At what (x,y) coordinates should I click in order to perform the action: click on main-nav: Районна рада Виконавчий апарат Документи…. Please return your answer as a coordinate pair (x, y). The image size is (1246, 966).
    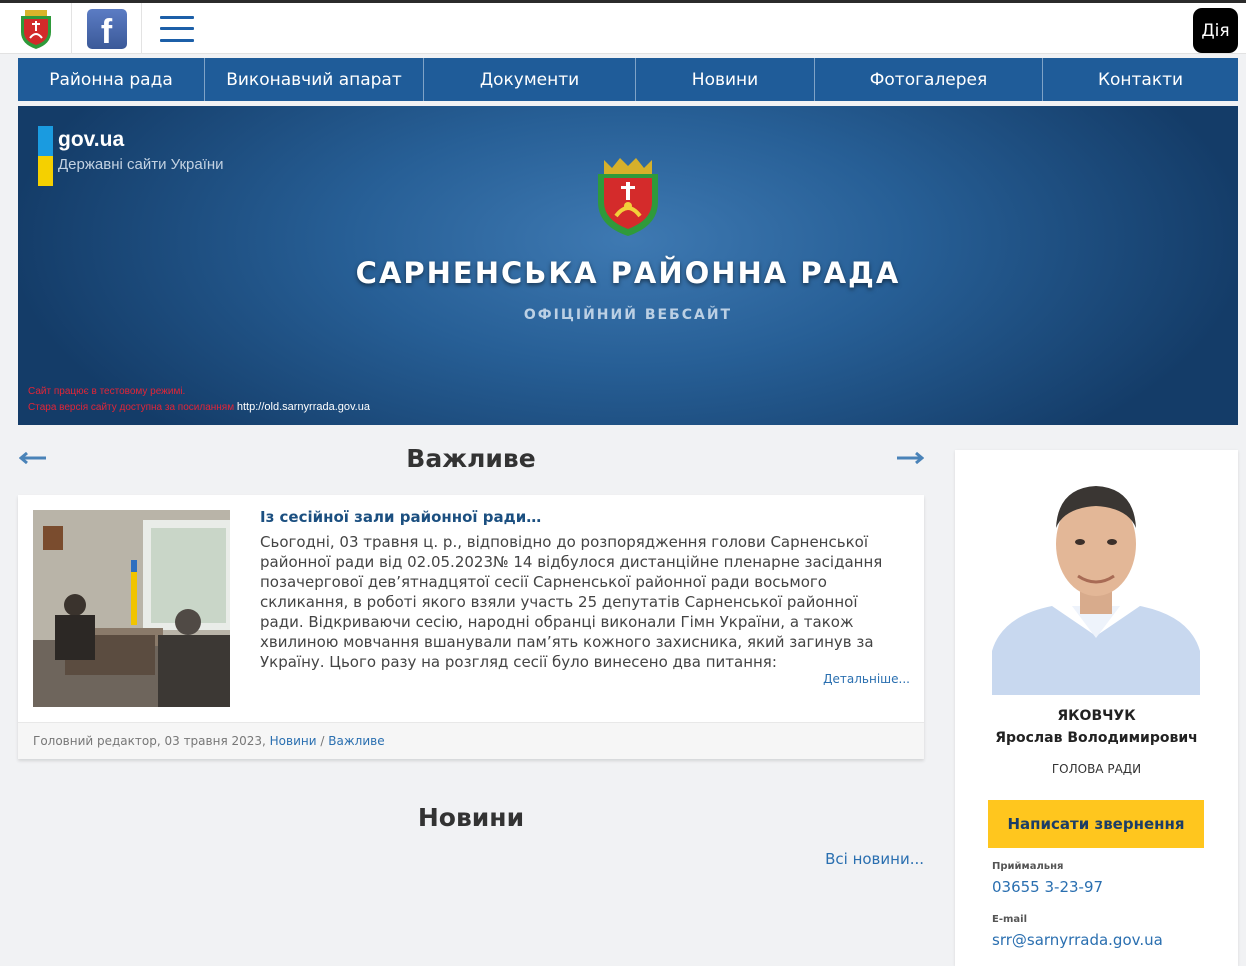
    Looking at the image, I should click on (628, 79).